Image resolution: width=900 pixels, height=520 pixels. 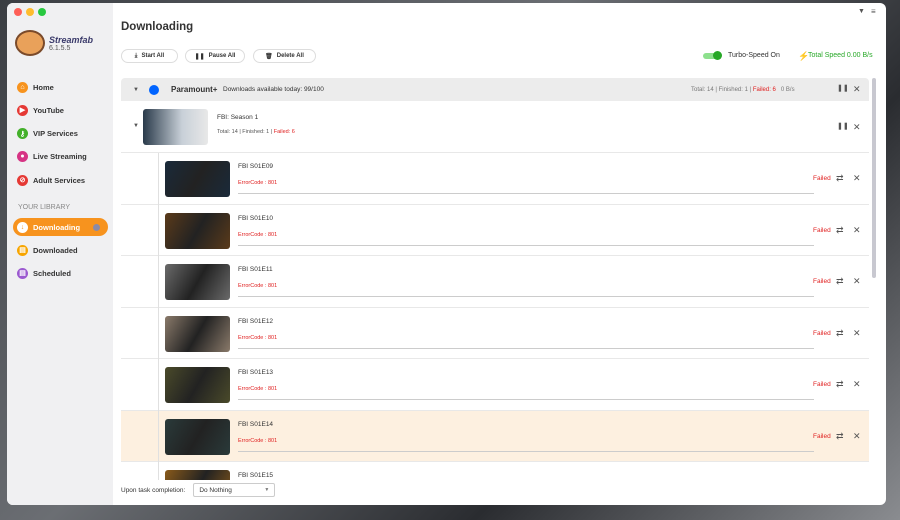 I want to click on episode-title: FBI S01E09, so click(x=256, y=166).